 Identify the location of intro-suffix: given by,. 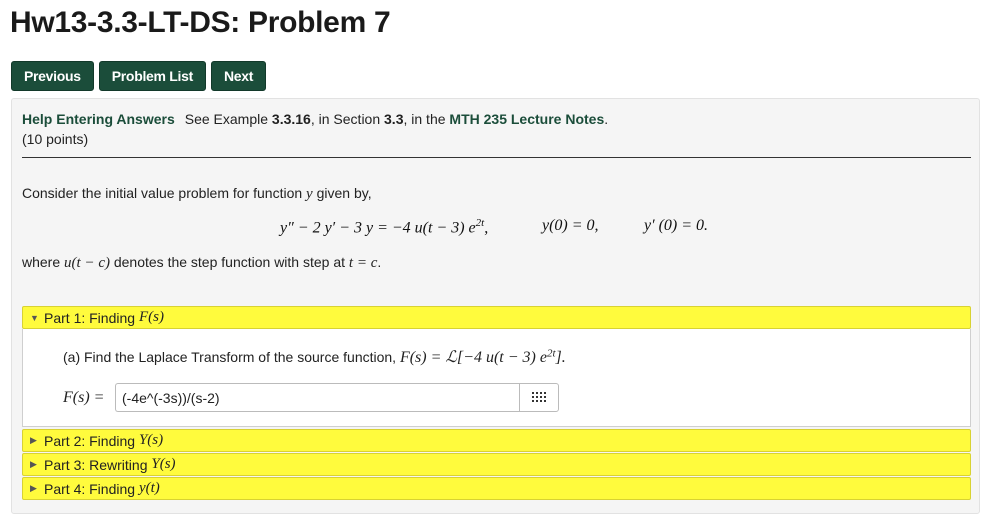
(342, 193).